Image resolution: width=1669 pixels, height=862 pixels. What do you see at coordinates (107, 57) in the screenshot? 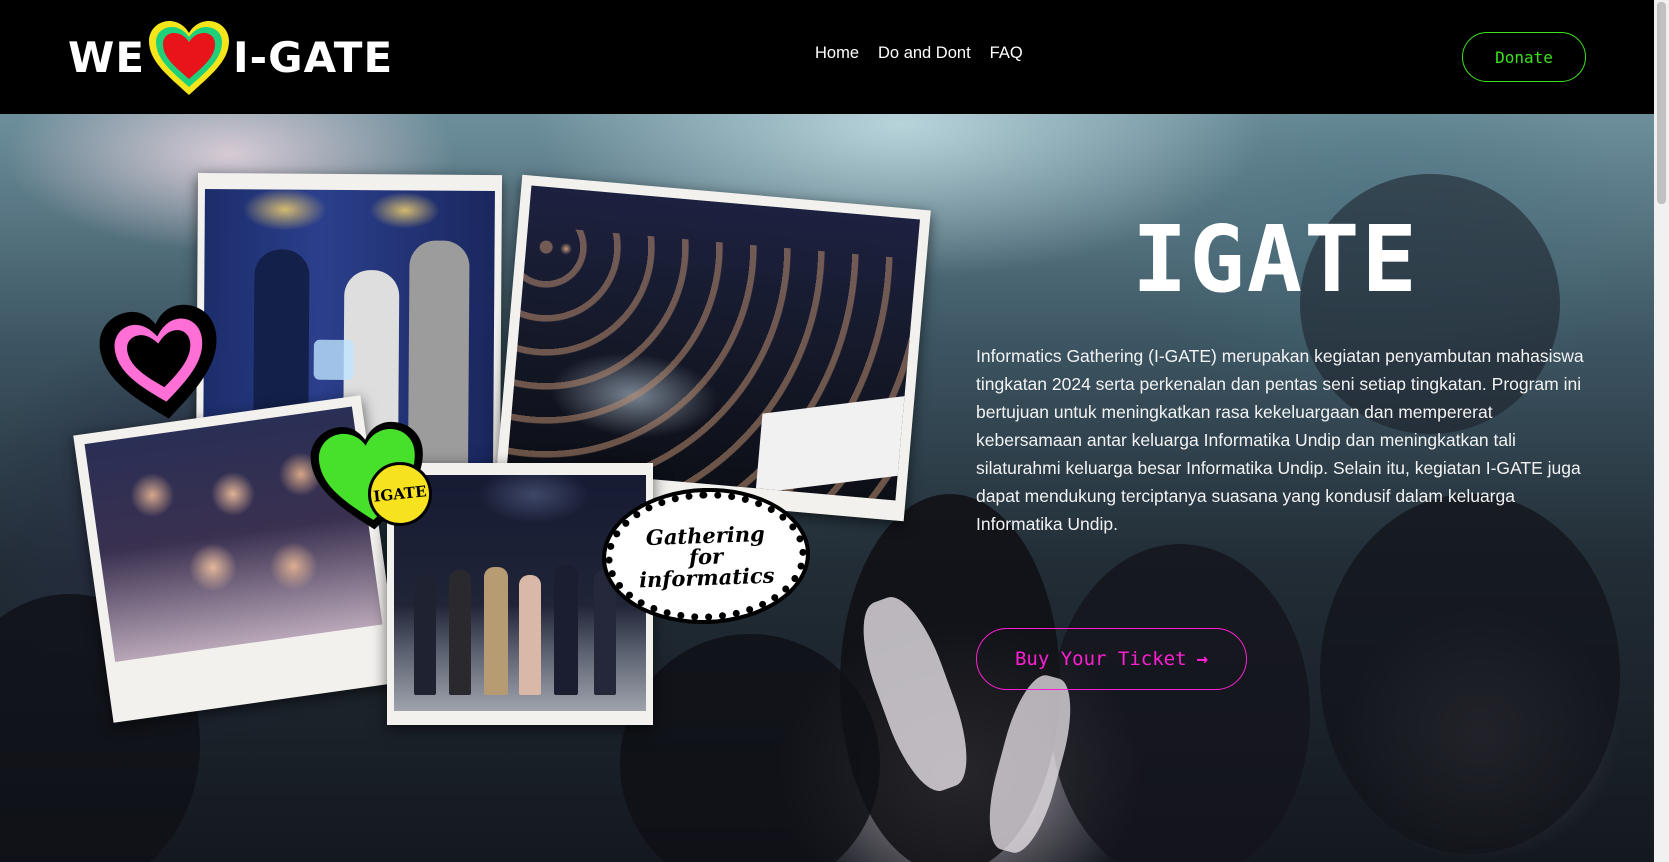
I see `logo-text-we: WE` at bounding box center [107, 57].